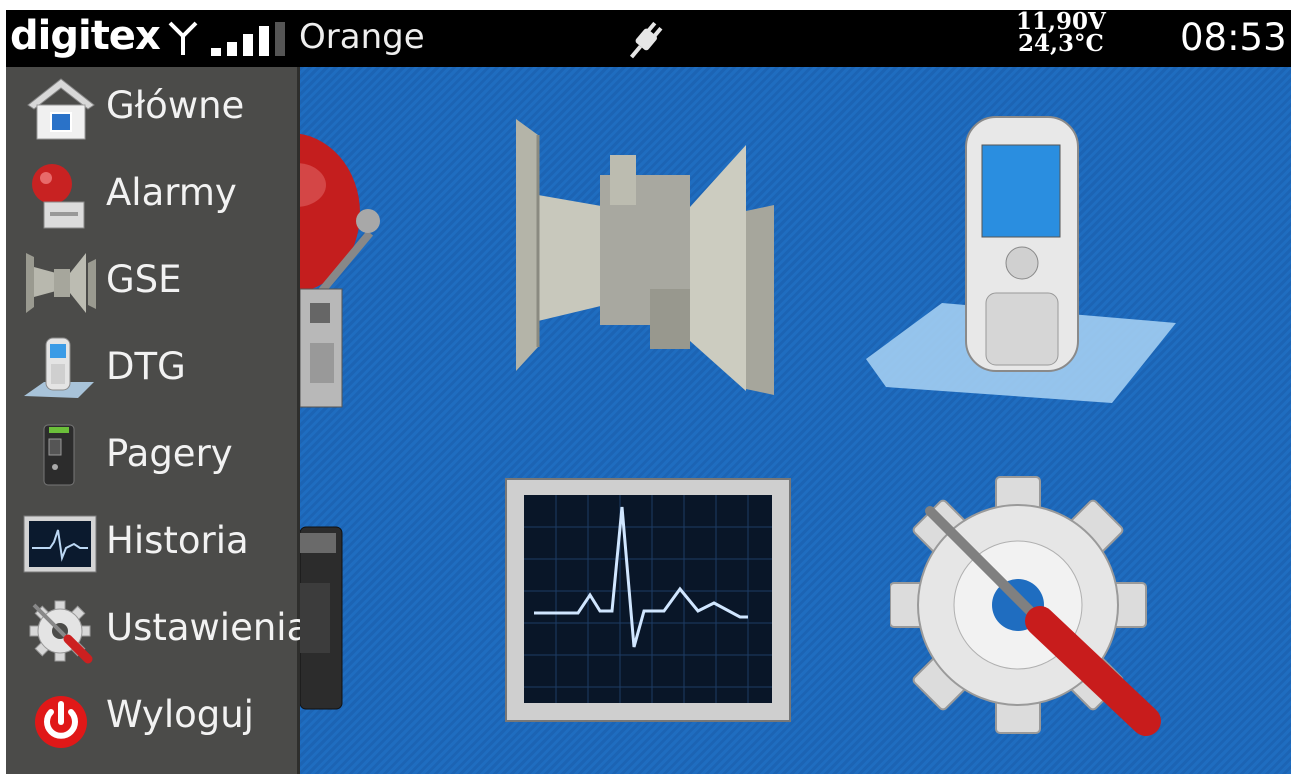 Image resolution: width=1291 pixels, height=774 pixels. I want to click on sidebar-item-label: Historia, so click(177, 540).